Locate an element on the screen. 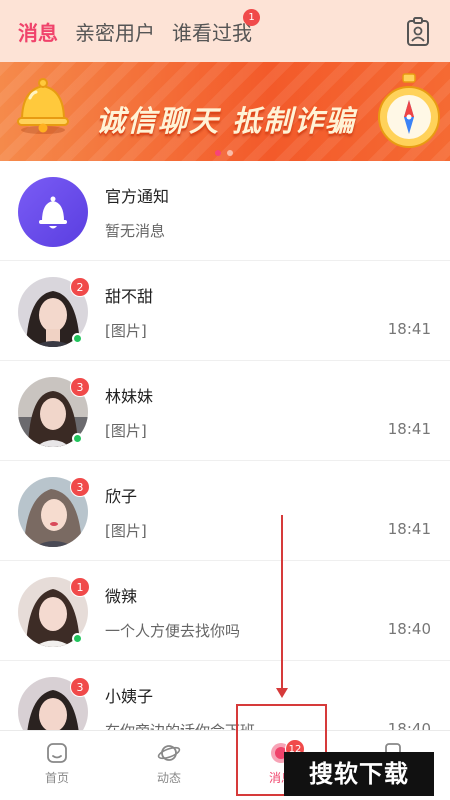  conversation-preview: 一个人方便去找你吗 is located at coordinates (173, 631).